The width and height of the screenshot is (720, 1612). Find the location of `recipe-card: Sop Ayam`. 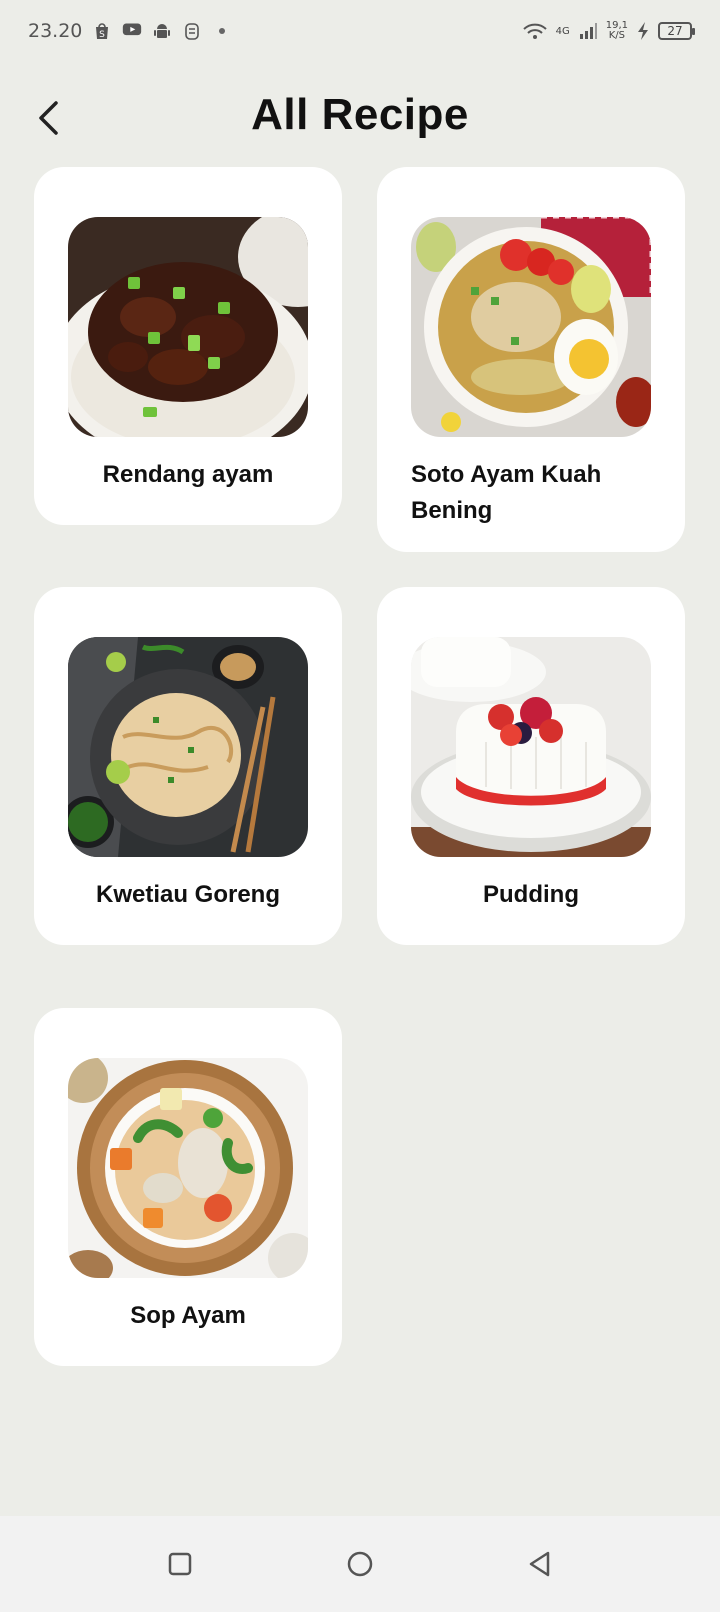

recipe-card: Sop Ayam is located at coordinates (188, 1187).